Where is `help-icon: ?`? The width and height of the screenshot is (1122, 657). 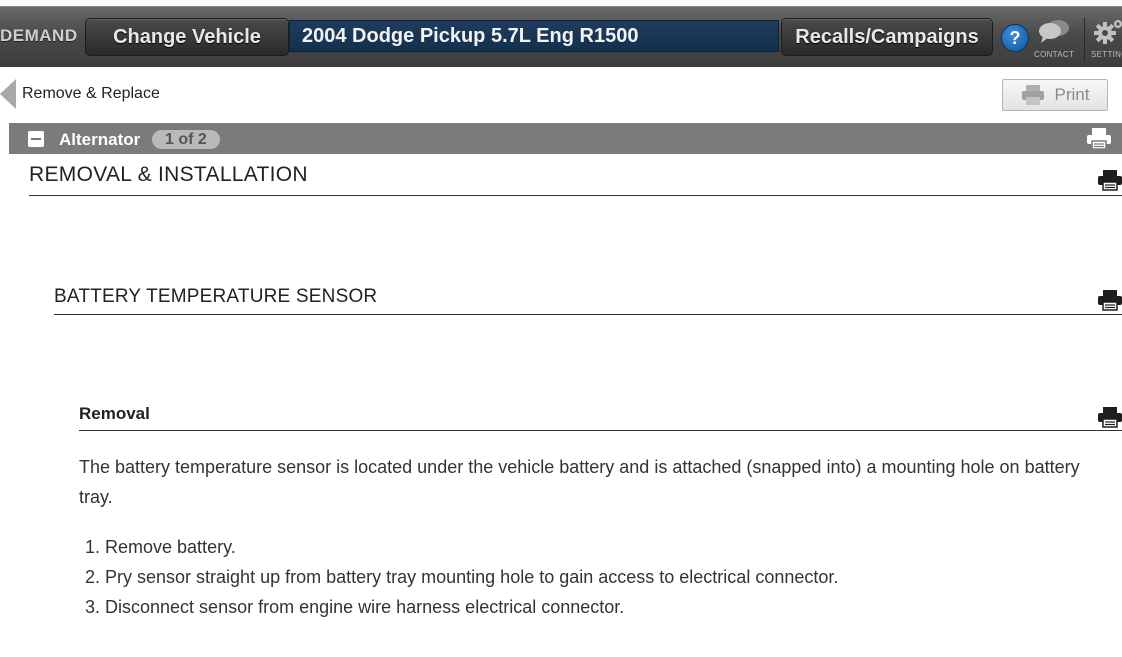
help-icon: ? is located at coordinates (1015, 38).